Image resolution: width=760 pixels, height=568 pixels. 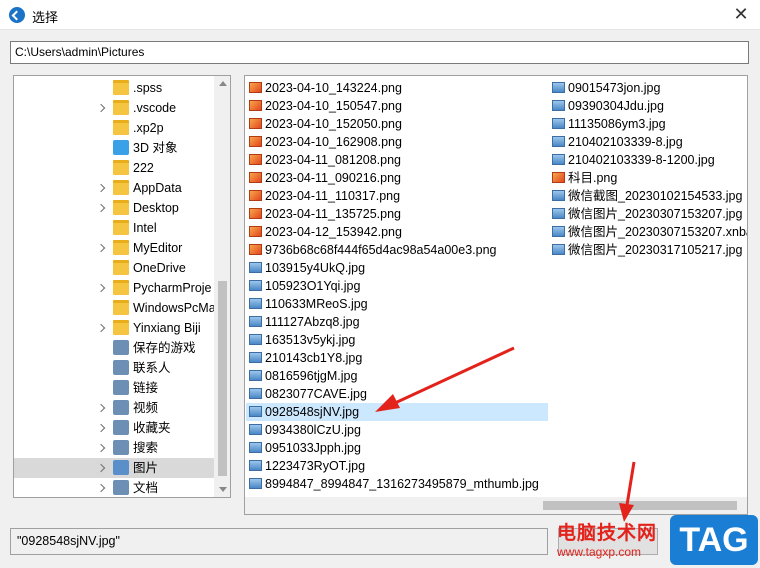 What do you see at coordinates (397, 484) in the screenshot?
I see `file-item: 8994847_8994847_1316273495879_mthumb.jpg` at bounding box center [397, 484].